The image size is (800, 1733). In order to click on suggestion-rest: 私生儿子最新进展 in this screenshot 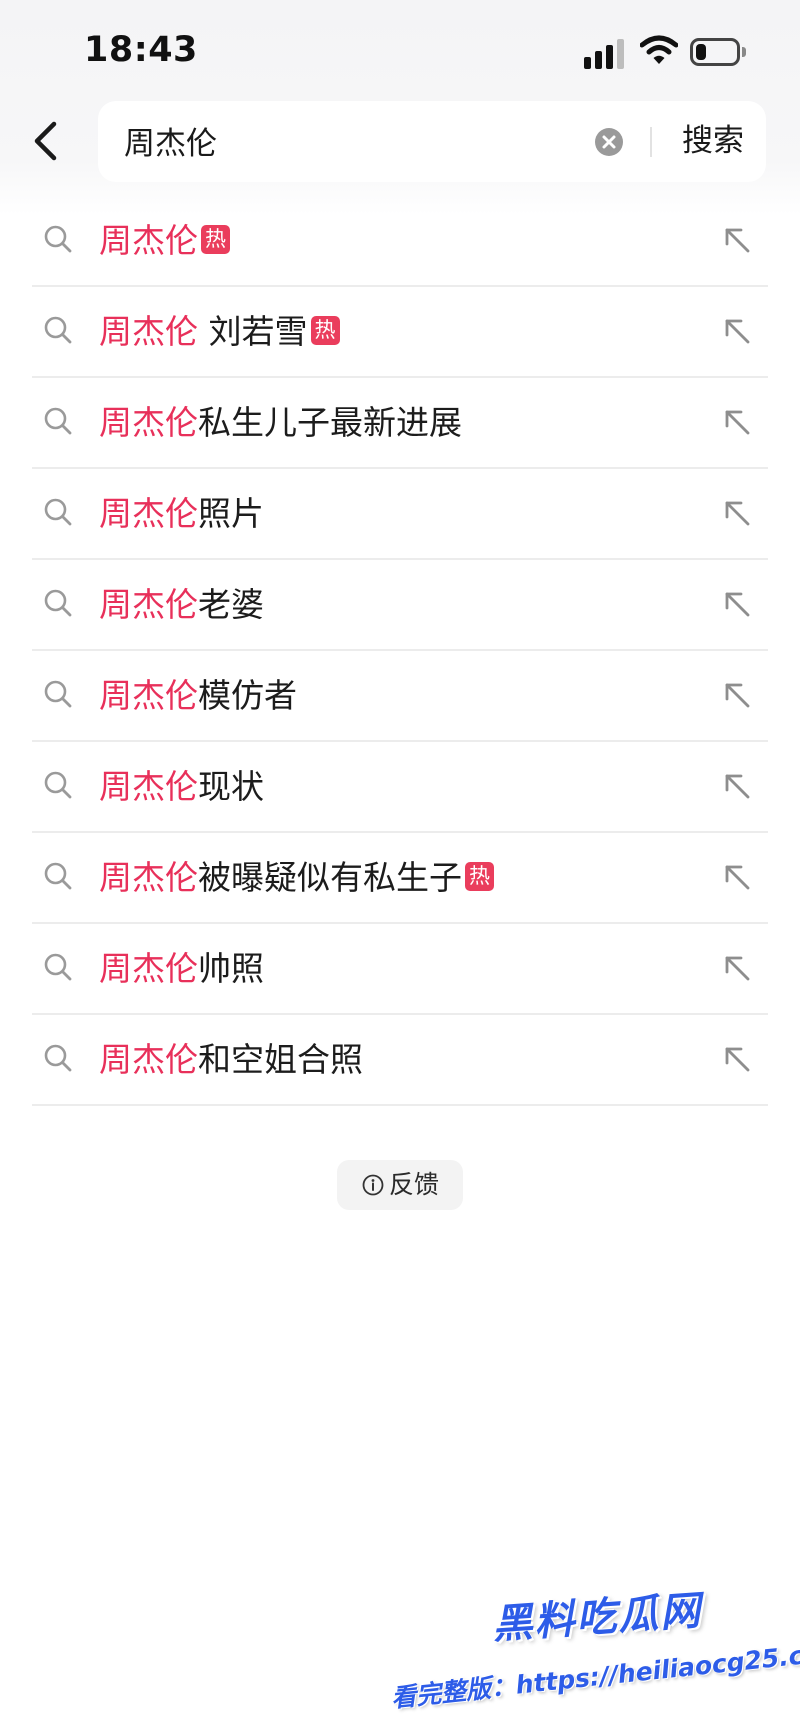, I will do `click(330, 422)`.